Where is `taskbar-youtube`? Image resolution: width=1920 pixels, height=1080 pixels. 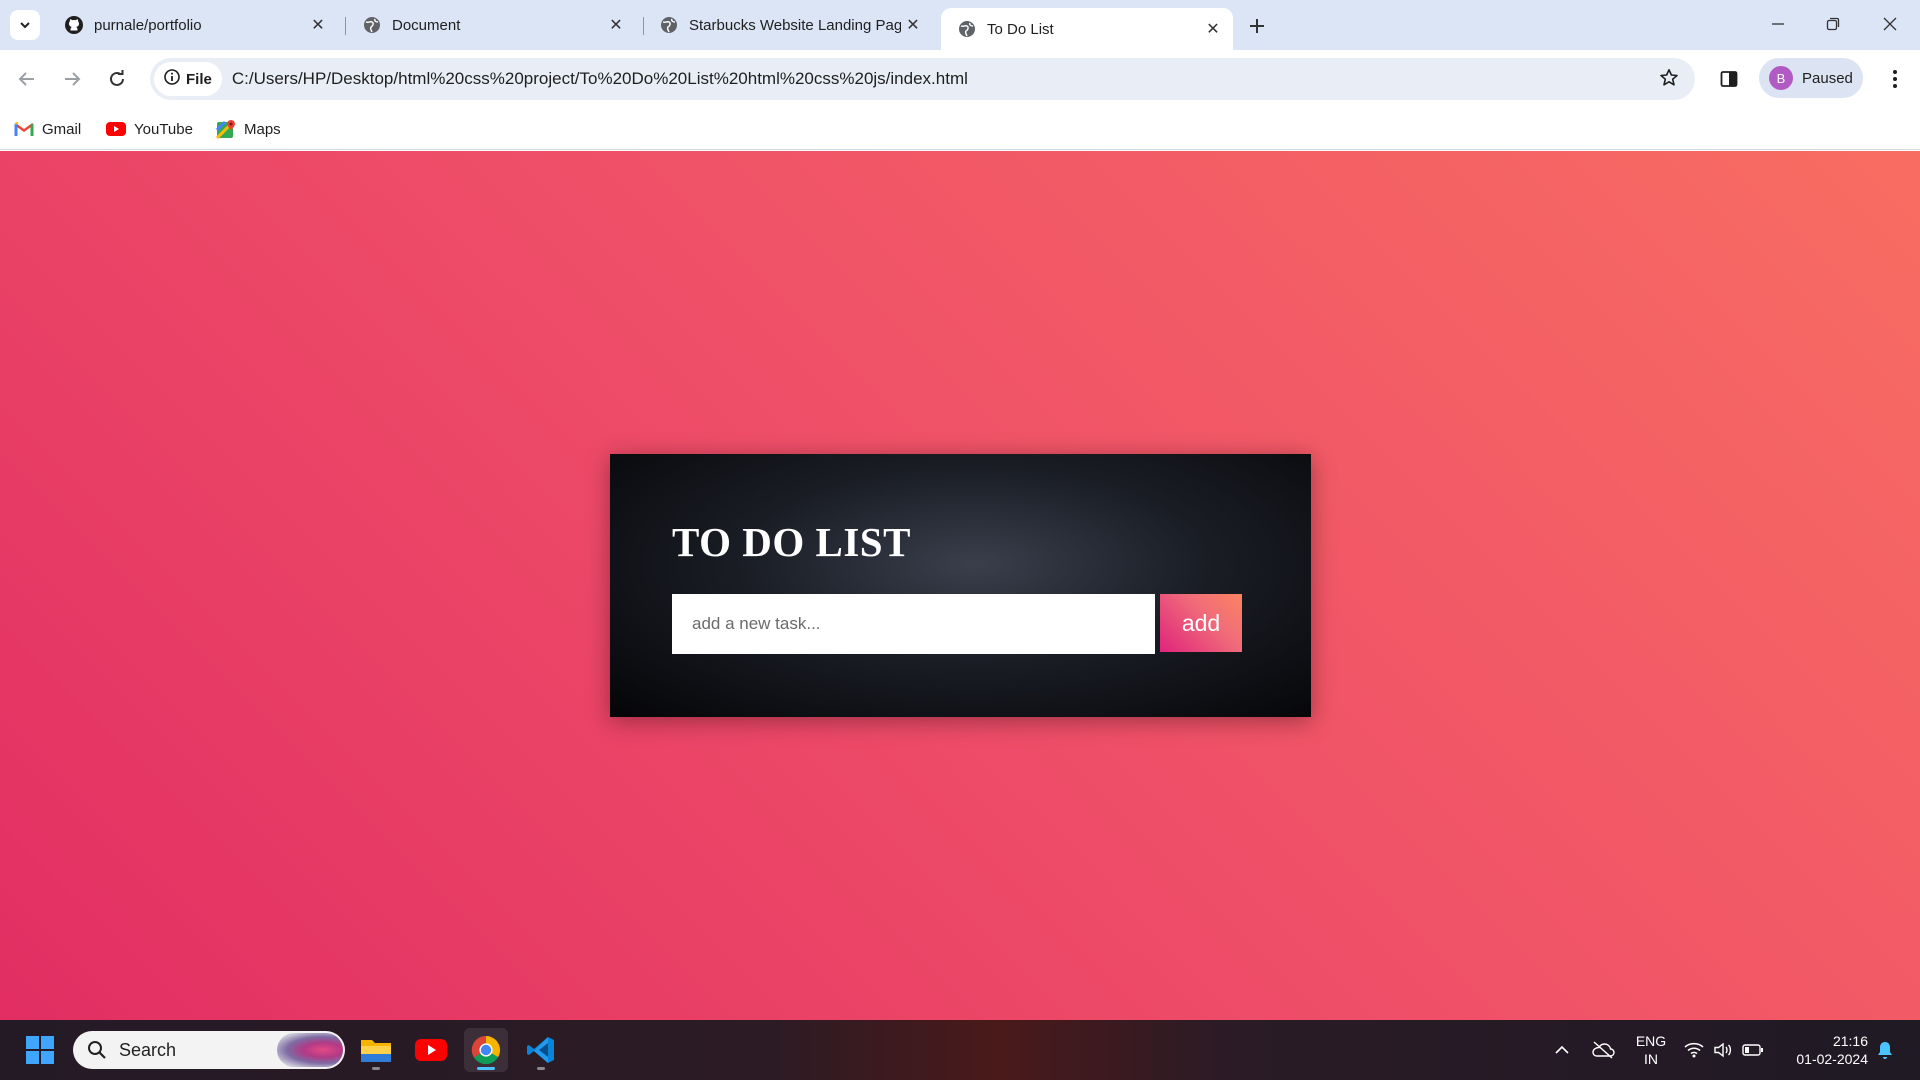
taskbar-youtube is located at coordinates (431, 1050).